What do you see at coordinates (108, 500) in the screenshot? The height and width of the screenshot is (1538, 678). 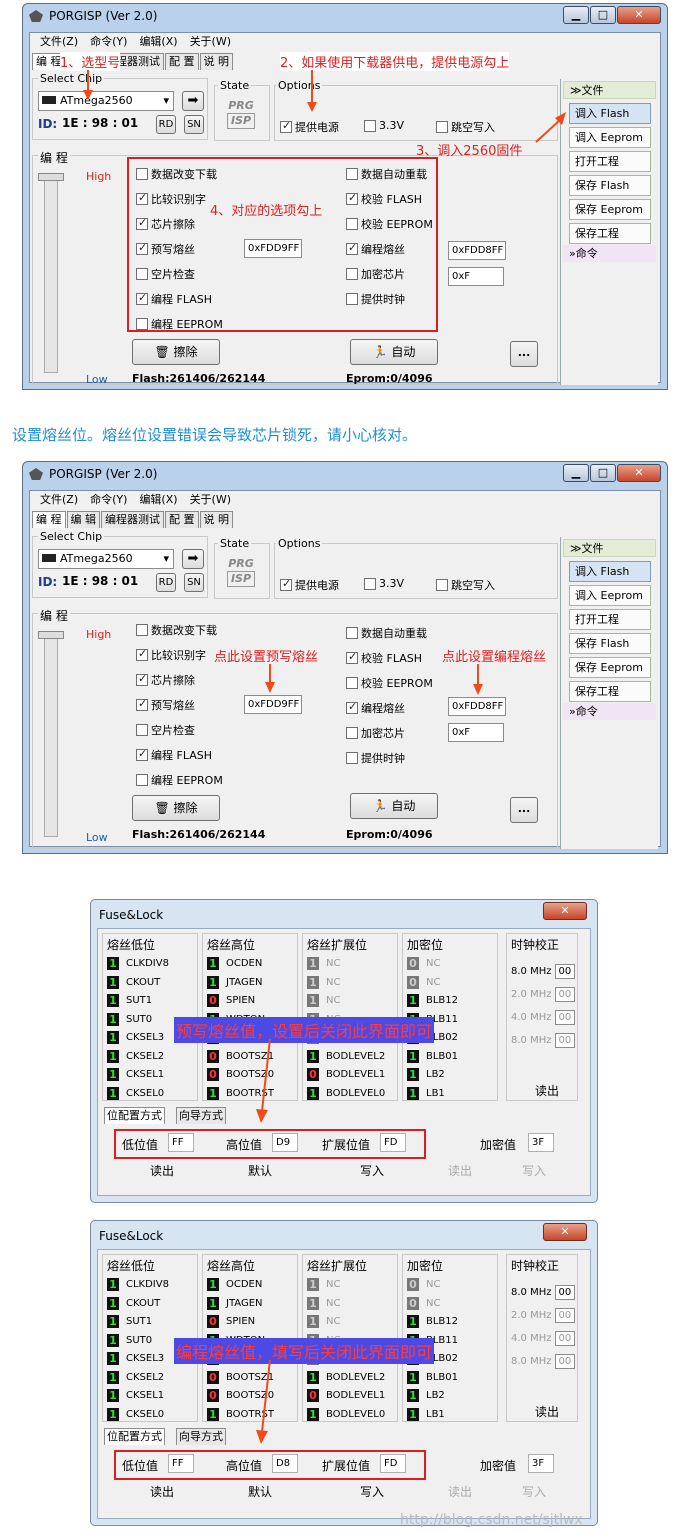 I see `menu-command: 命令(Y)` at bounding box center [108, 500].